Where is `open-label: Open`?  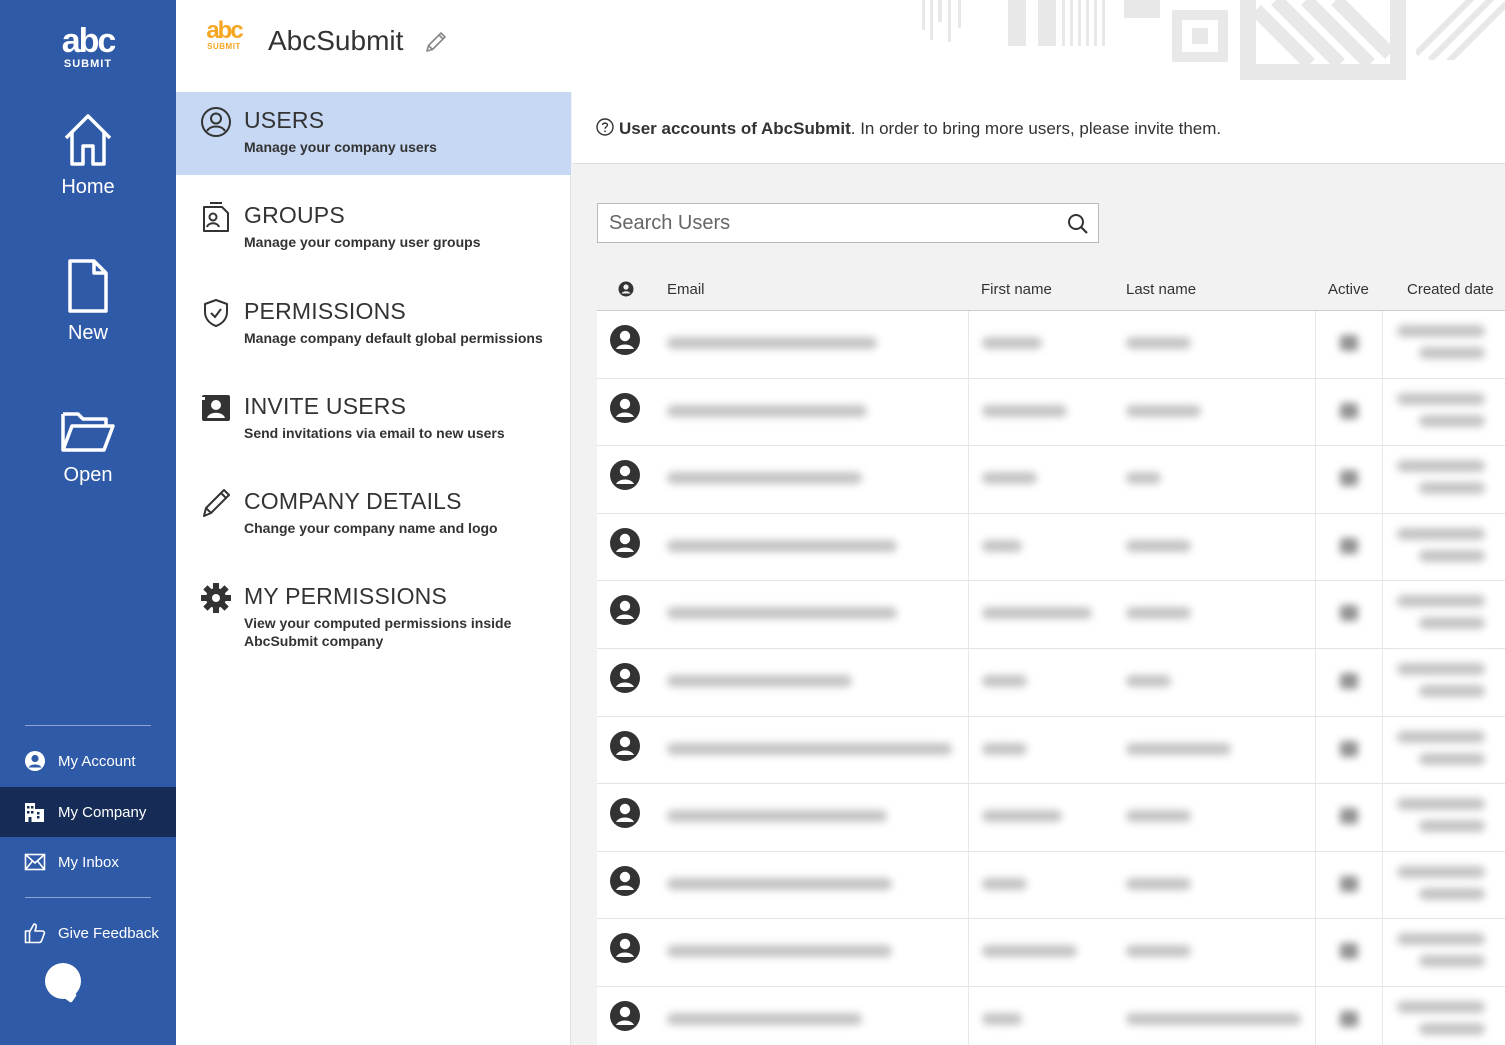
open-label: Open is located at coordinates (88, 475).